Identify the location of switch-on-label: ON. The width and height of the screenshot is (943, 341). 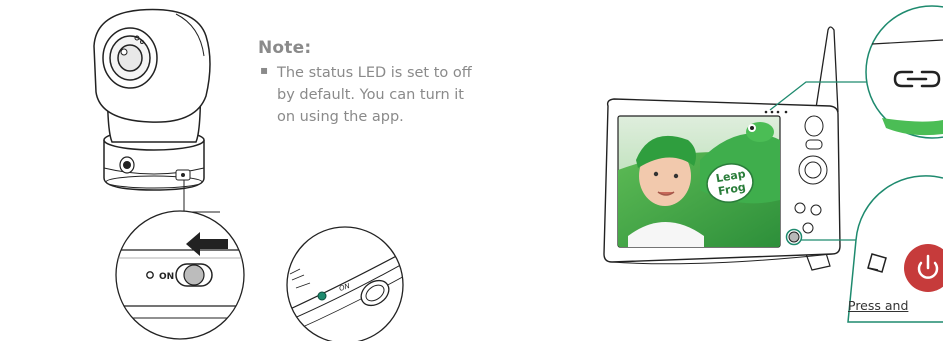
(166, 277).